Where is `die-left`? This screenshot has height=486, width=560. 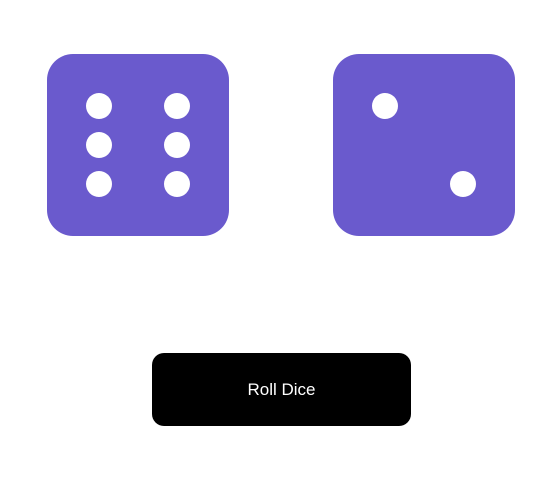
die-left is located at coordinates (138, 145).